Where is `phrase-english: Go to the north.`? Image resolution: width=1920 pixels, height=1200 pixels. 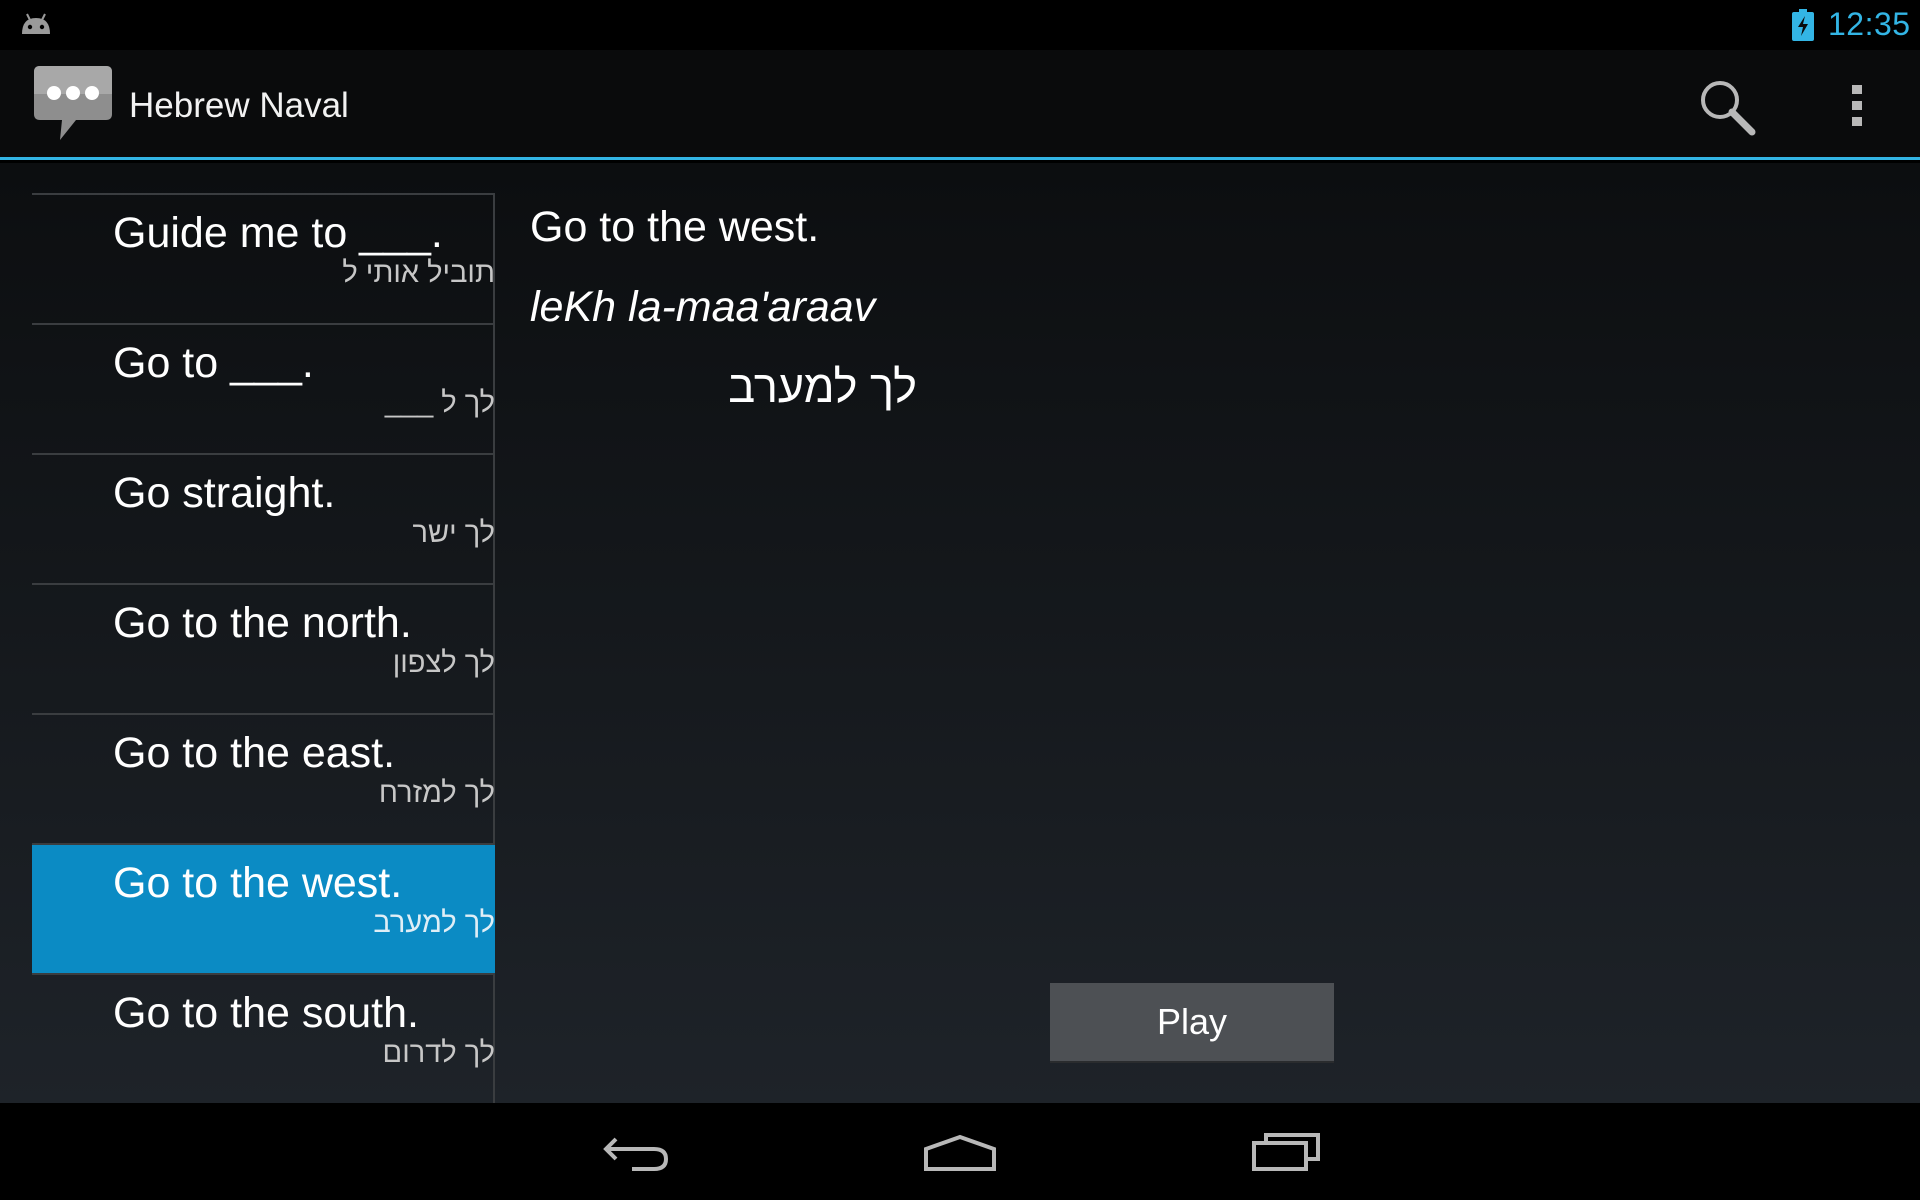 phrase-english: Go to the north. is located at coordinates (262, 623).